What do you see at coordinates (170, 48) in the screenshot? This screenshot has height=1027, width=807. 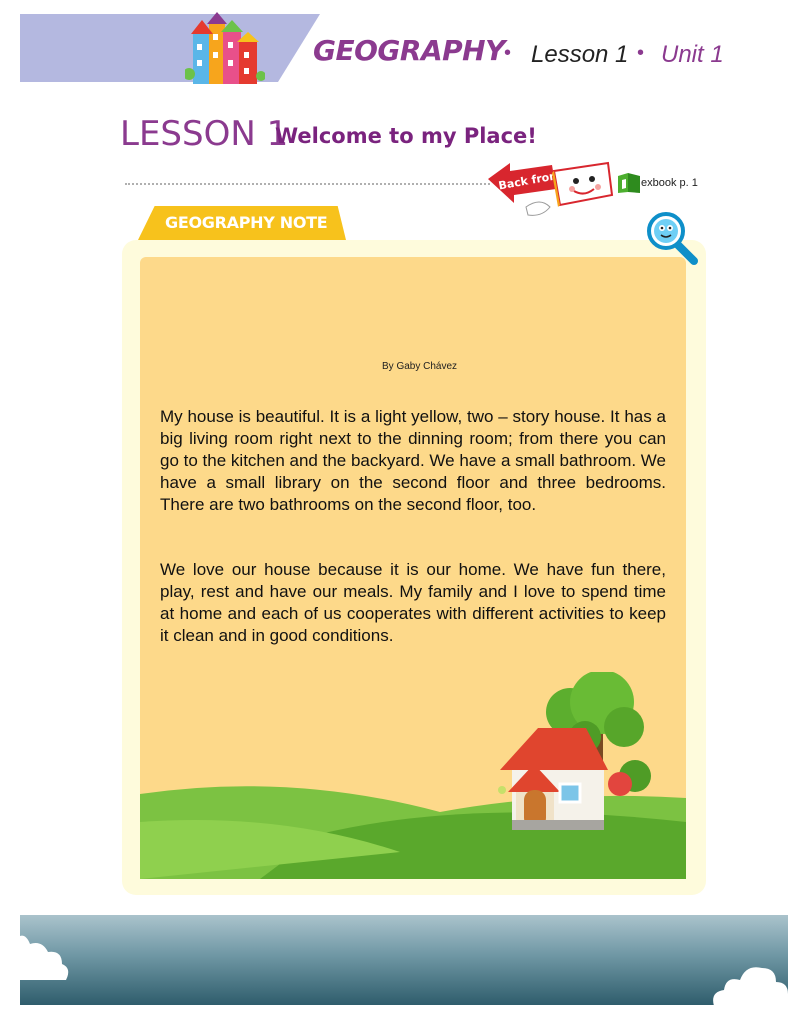 I see `header-band` at bounding box center [170, 48].